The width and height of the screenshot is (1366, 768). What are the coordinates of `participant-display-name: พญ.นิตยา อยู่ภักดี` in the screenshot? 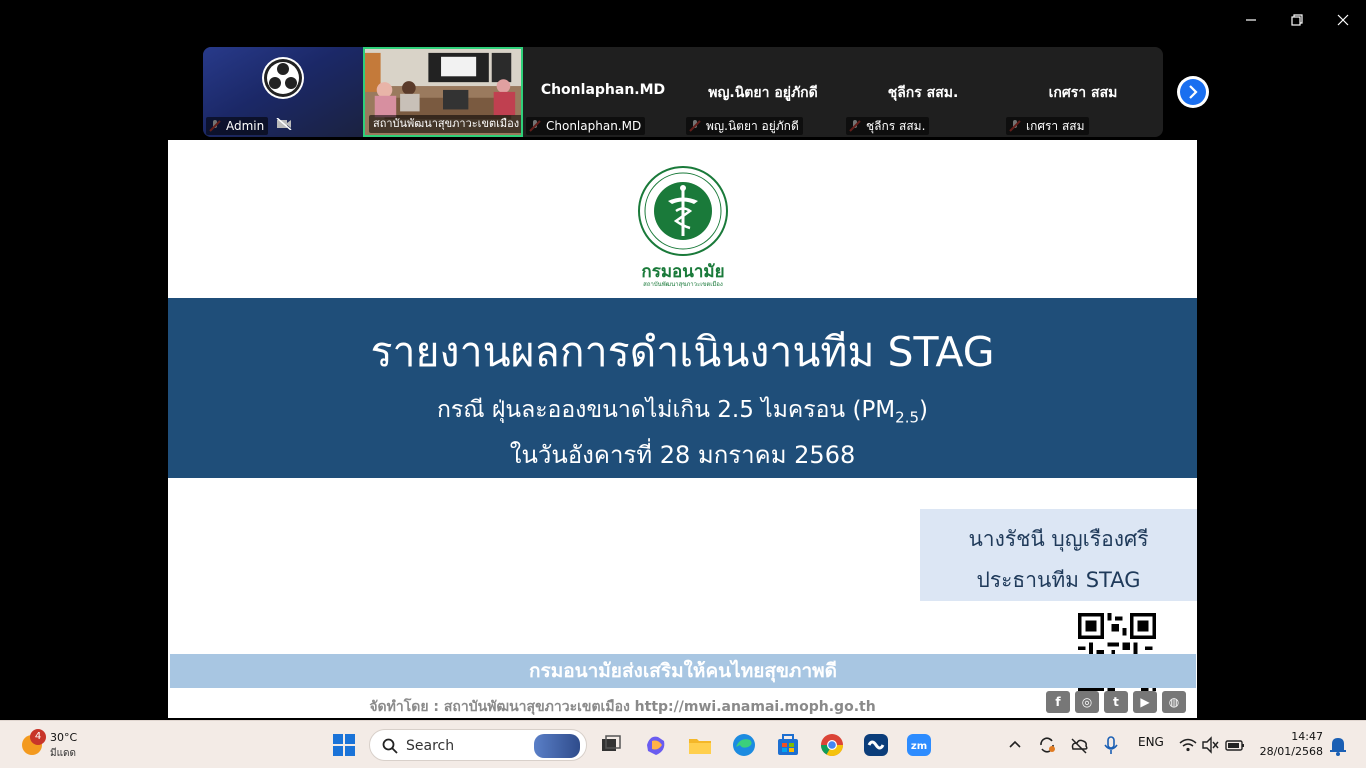 It's located at (763, 93).